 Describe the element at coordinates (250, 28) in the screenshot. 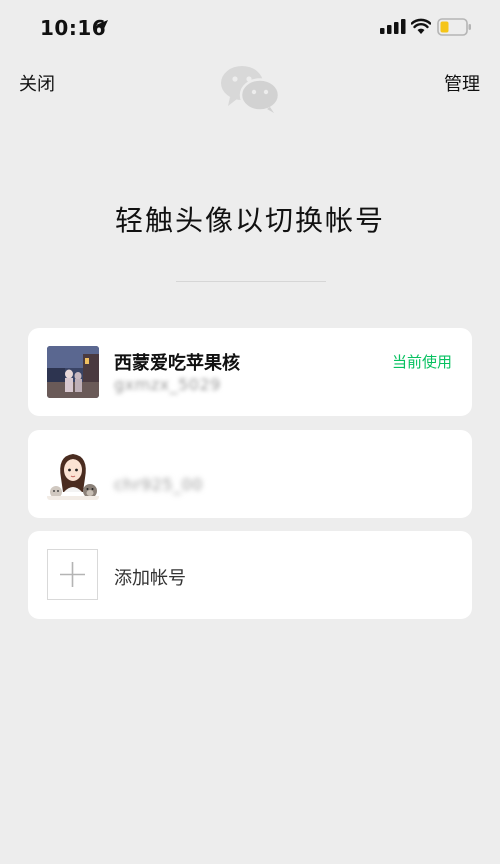

I see `status-bar: 10:16` at that location.